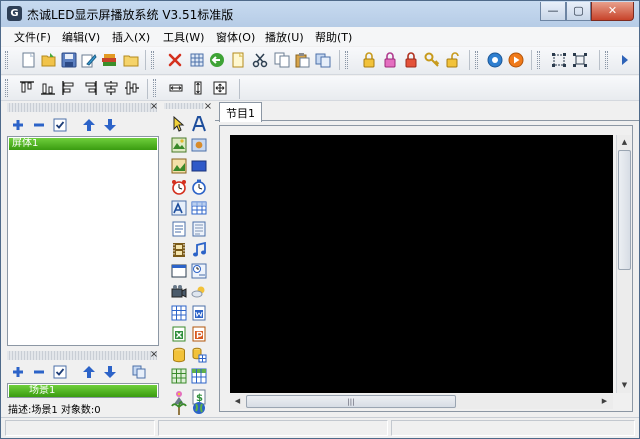 The width and height of the screenshot is (640, 439). I want to click on close-button: ✕, so click(612, 11).